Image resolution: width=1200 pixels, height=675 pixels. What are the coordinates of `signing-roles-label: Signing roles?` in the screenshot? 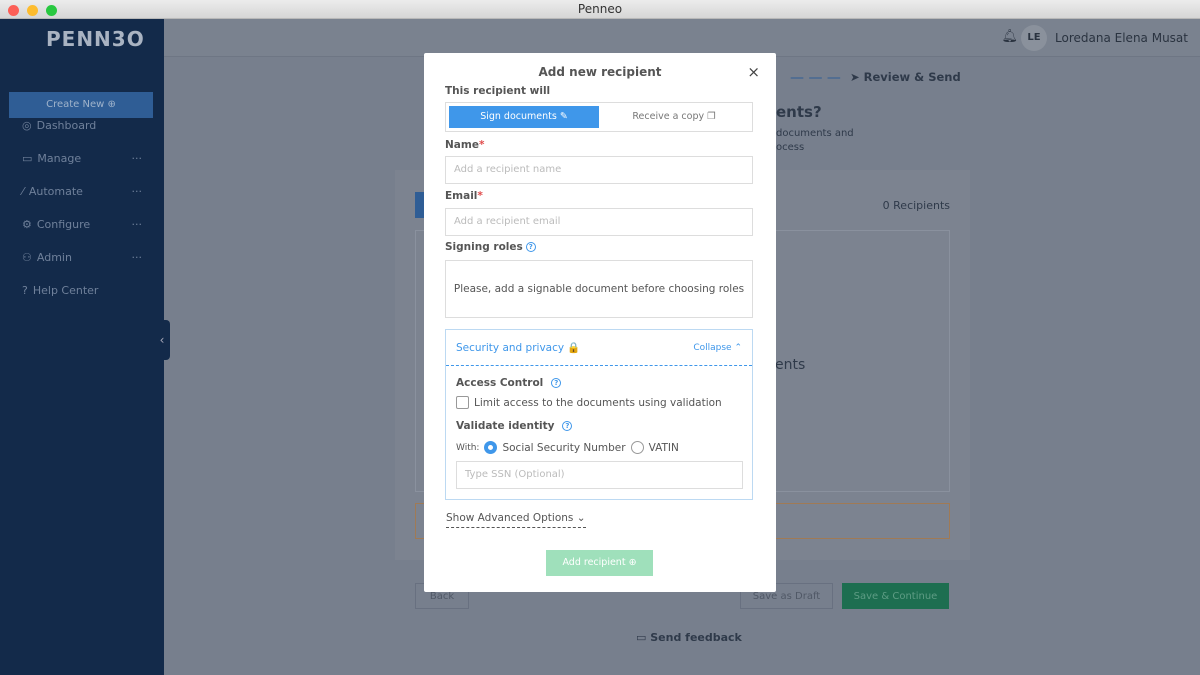 It's located at (490, 247).